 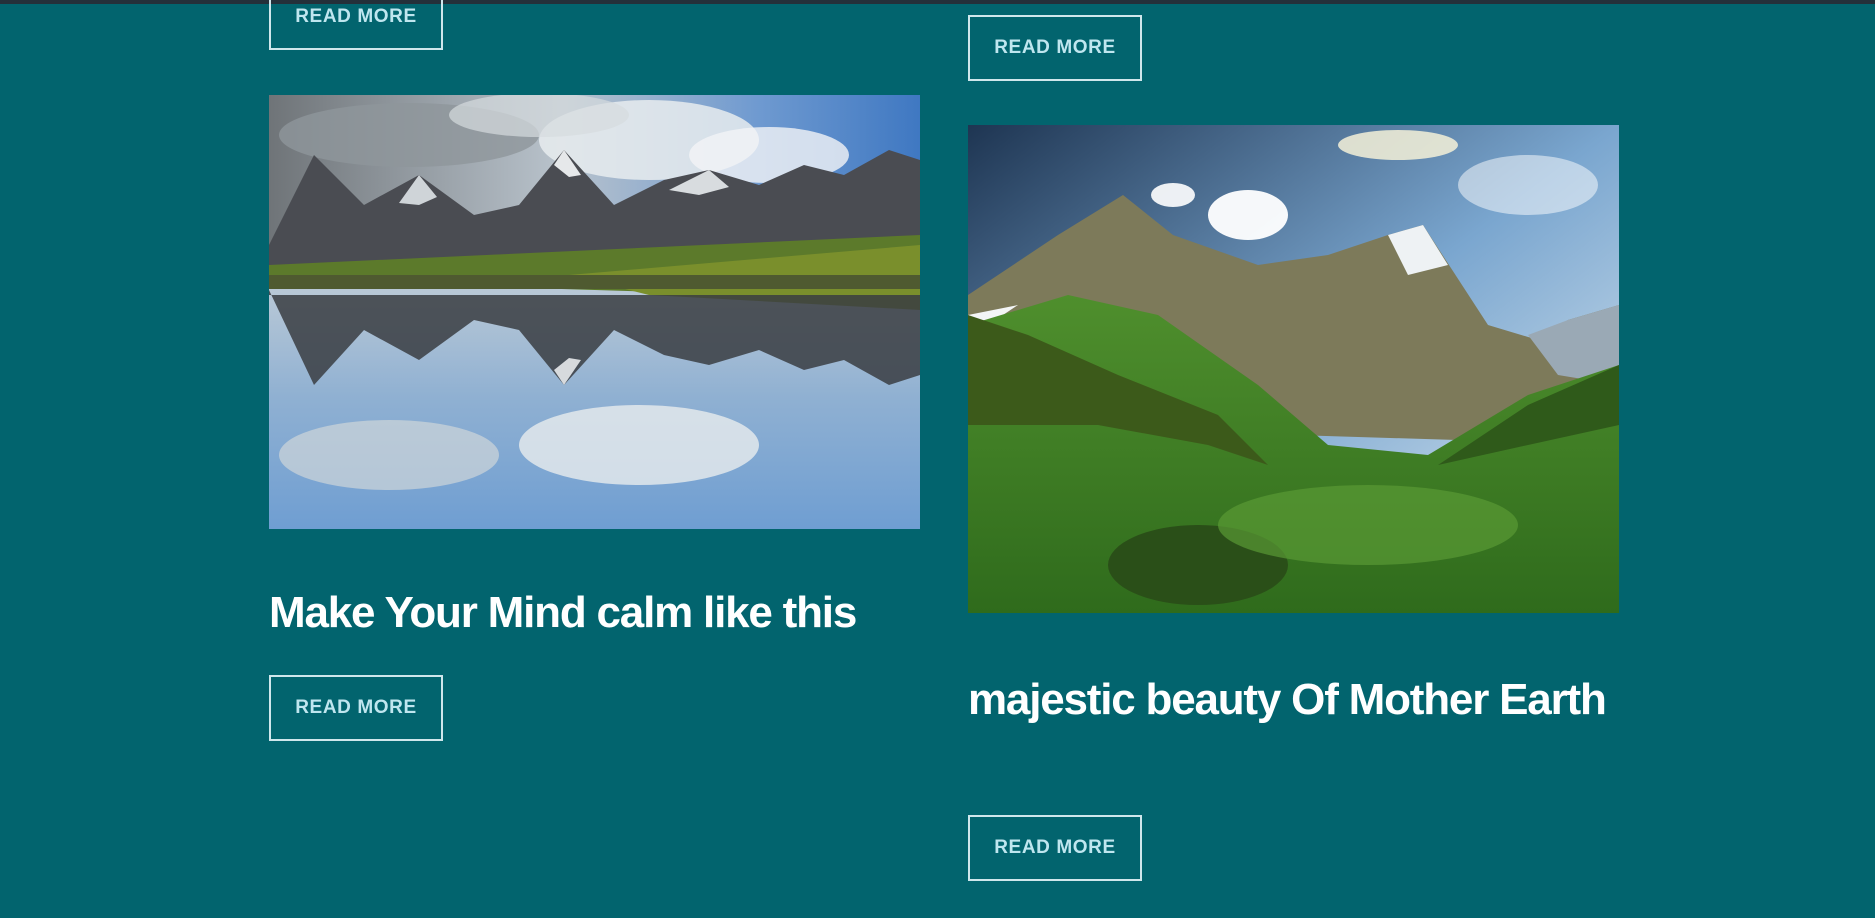 What do you see at coordinates (356, 708) in the screenshot?
I see `read-more-button-mind-calm: READ MORE` at bounding box center [356, 708].